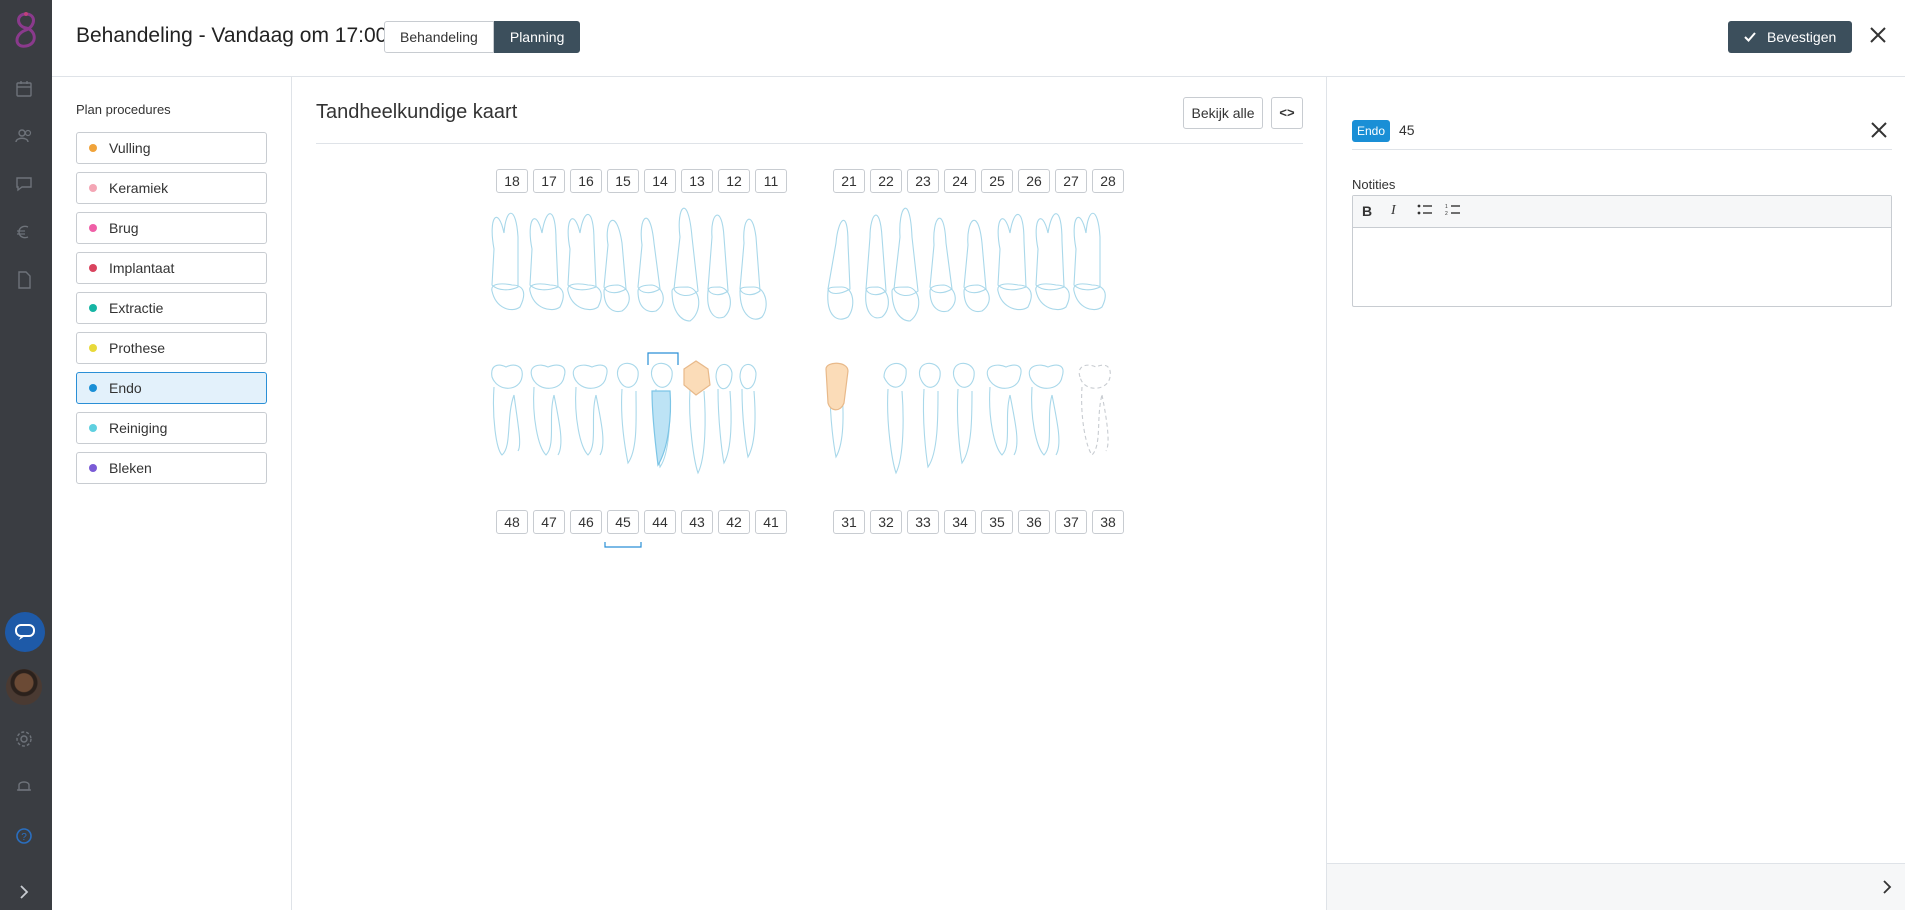 The height and width of the screenshot is (910, 1905). I want to click on bullet-list-icon, so click(1425, 211).